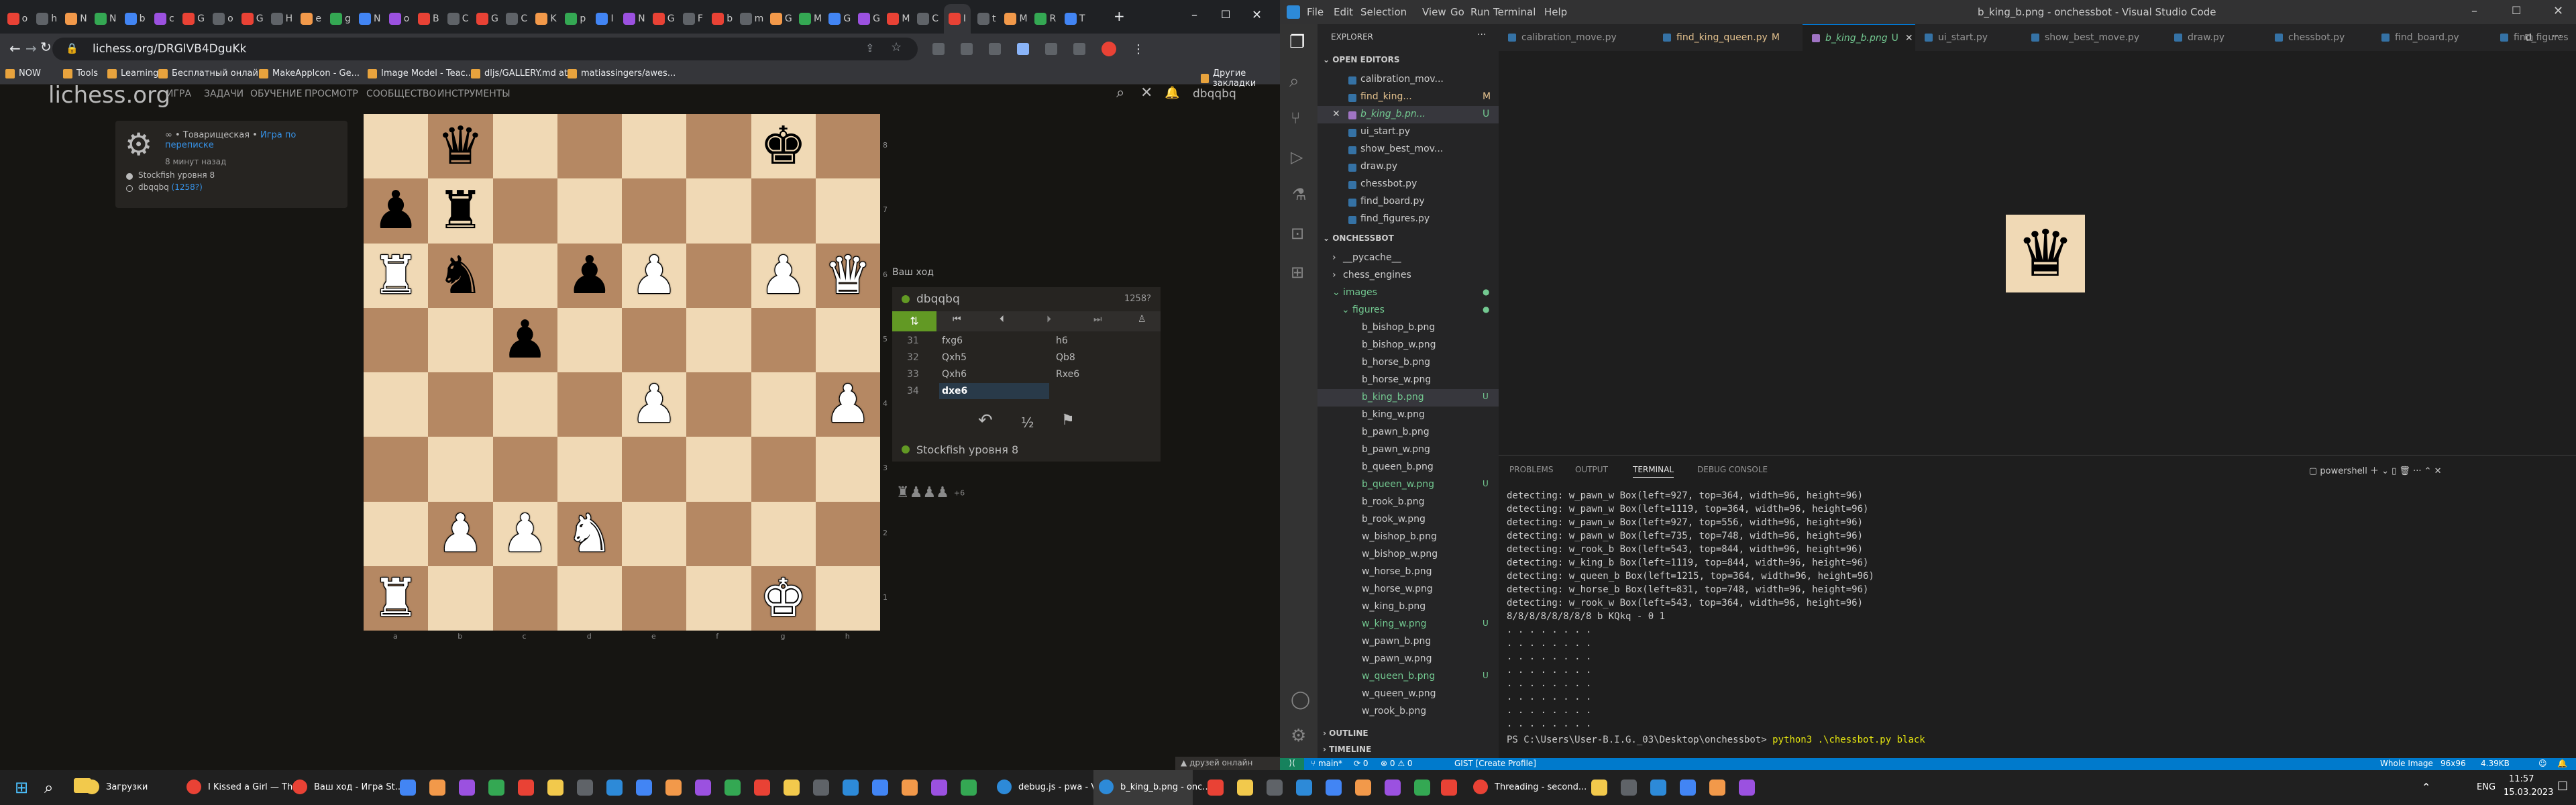 This screenshot has width=2576, height=805. Describe the element at coordinates (938, 299) in the screenshot. I see `player-top-name: dbqqbq` at that location.